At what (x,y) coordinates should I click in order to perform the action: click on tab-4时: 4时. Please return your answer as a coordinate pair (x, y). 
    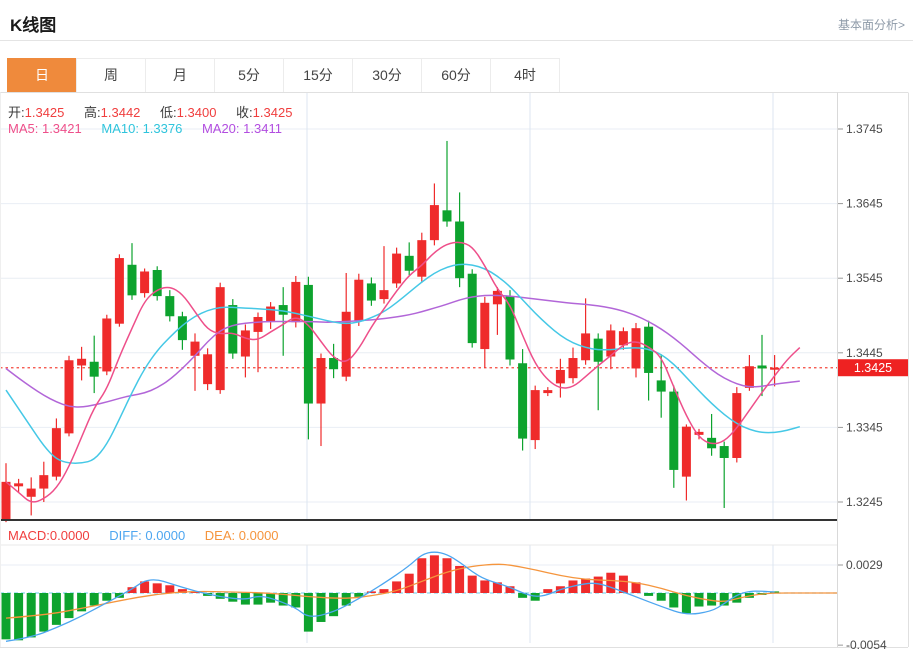
    Looking at the image, I should click on (525, 75).